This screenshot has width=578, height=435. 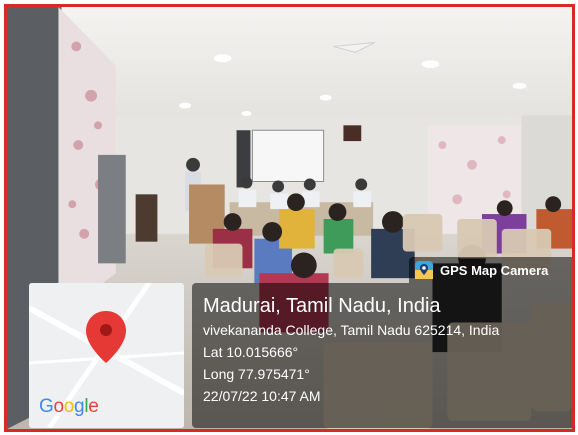 I want to click on longitude-line: Long 77.975471°, so click(x=256, y=374).